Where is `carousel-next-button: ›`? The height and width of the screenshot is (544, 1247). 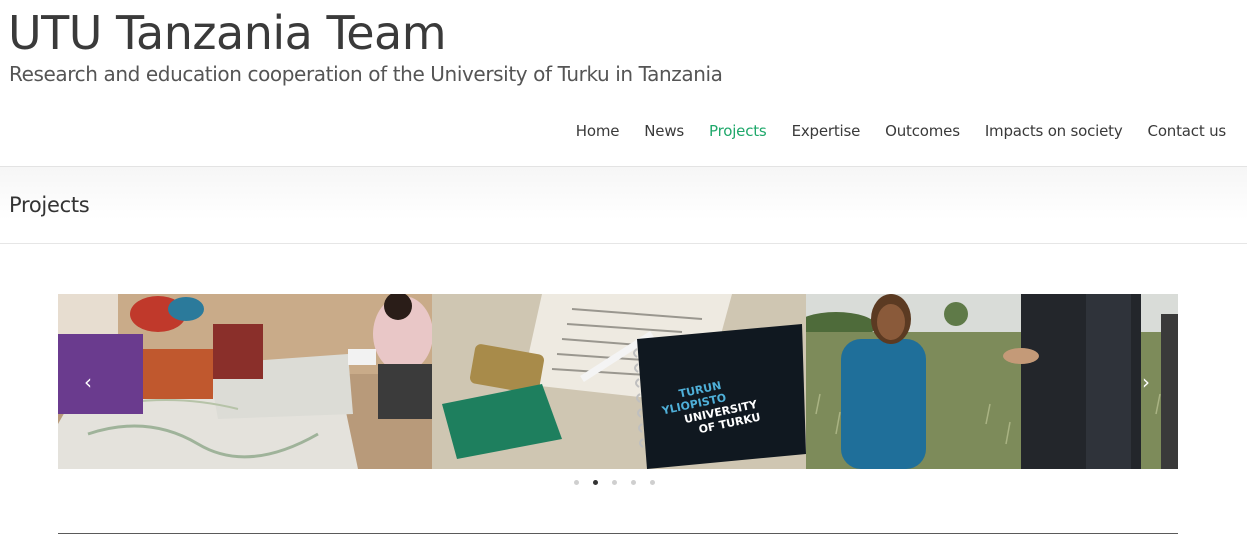 carousel-next-button: › is located at coordinates (1146, 382).